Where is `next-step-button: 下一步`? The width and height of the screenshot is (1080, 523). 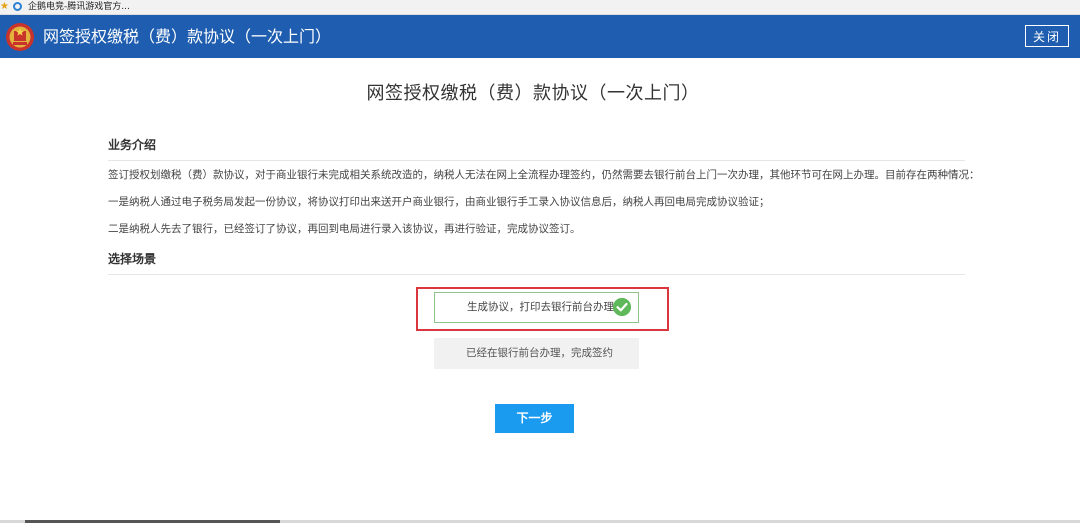
next-step-button: 下一步 is located at coordinates (534, 418).